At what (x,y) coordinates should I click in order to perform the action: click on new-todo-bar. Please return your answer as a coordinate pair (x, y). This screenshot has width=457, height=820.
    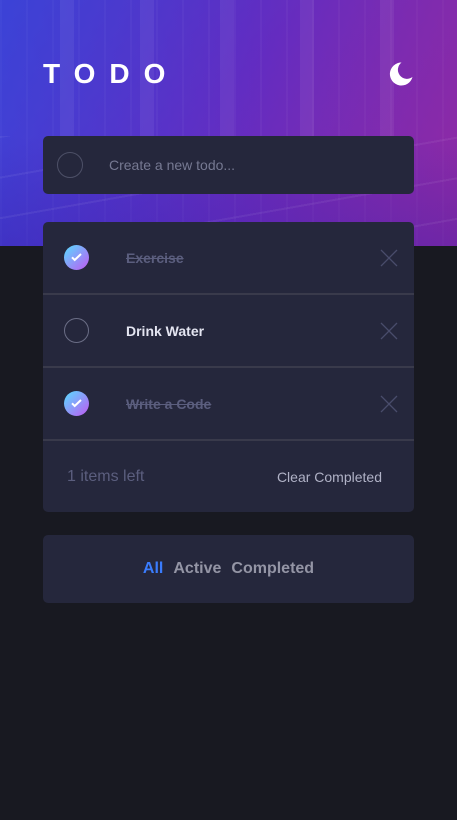
    Looking at the image, I should click on (228, 165).